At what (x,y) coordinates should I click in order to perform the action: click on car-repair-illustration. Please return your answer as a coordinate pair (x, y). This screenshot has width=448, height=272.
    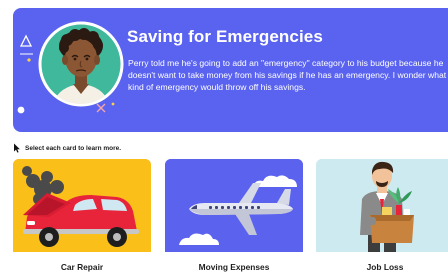
    Looking at the image, I should click on (82, 205).